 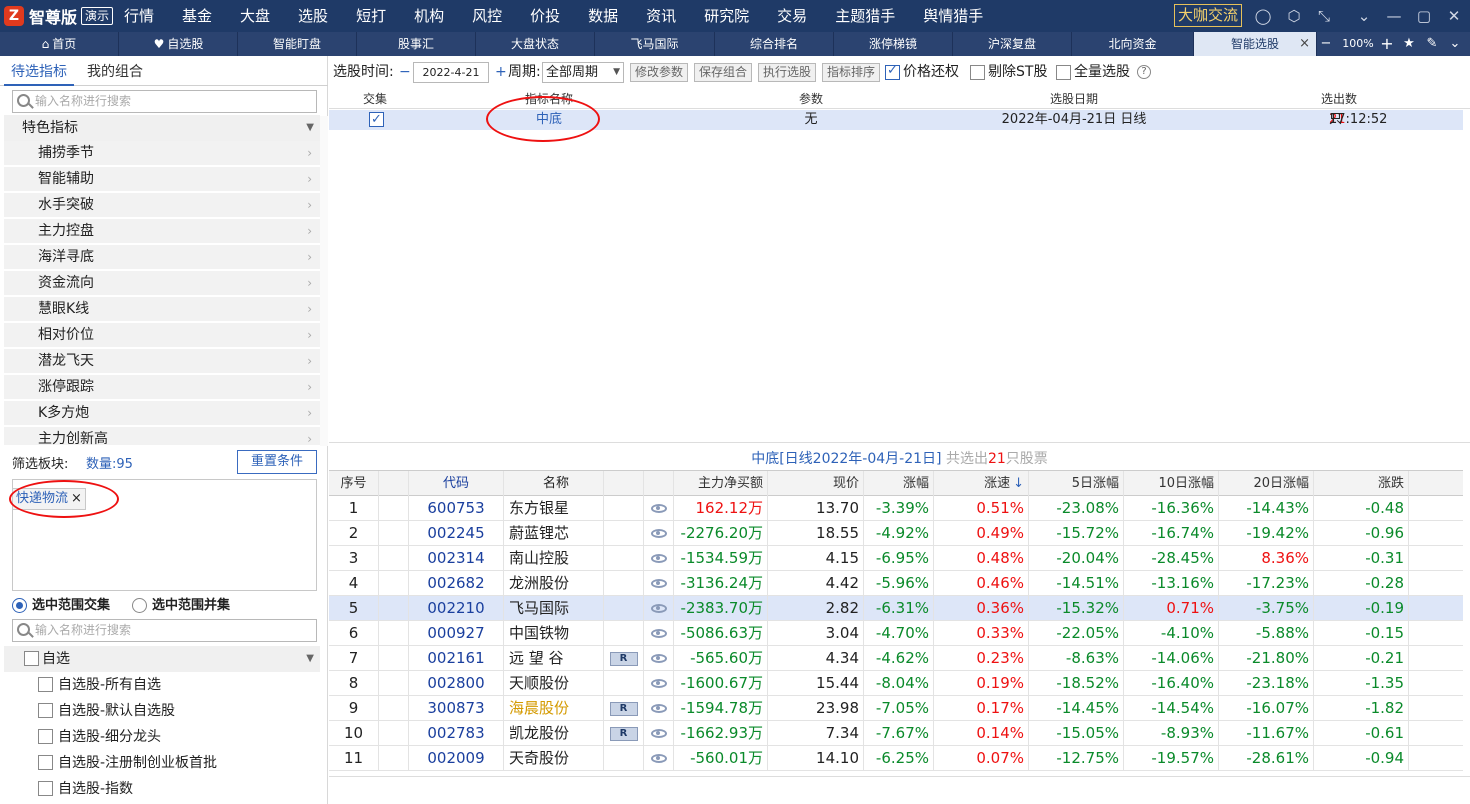 I want to click on cell-code: 002245, so click(x=456, y=533).